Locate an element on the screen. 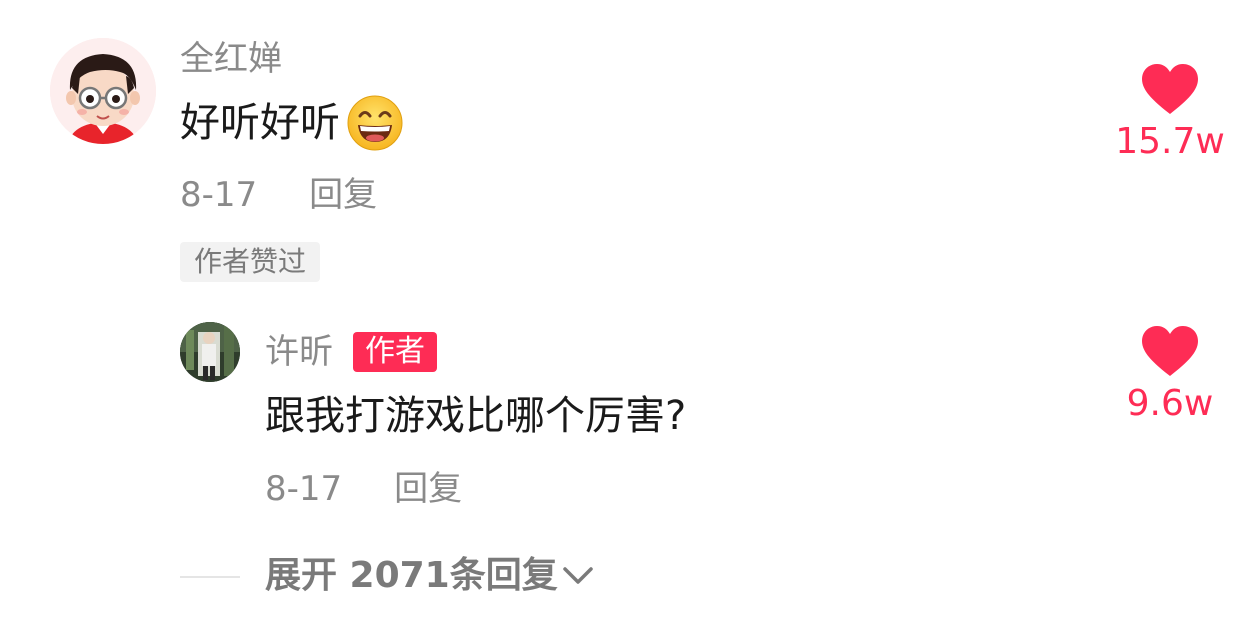  cartoon-avatar-icon is located at coordinates (103, 91).